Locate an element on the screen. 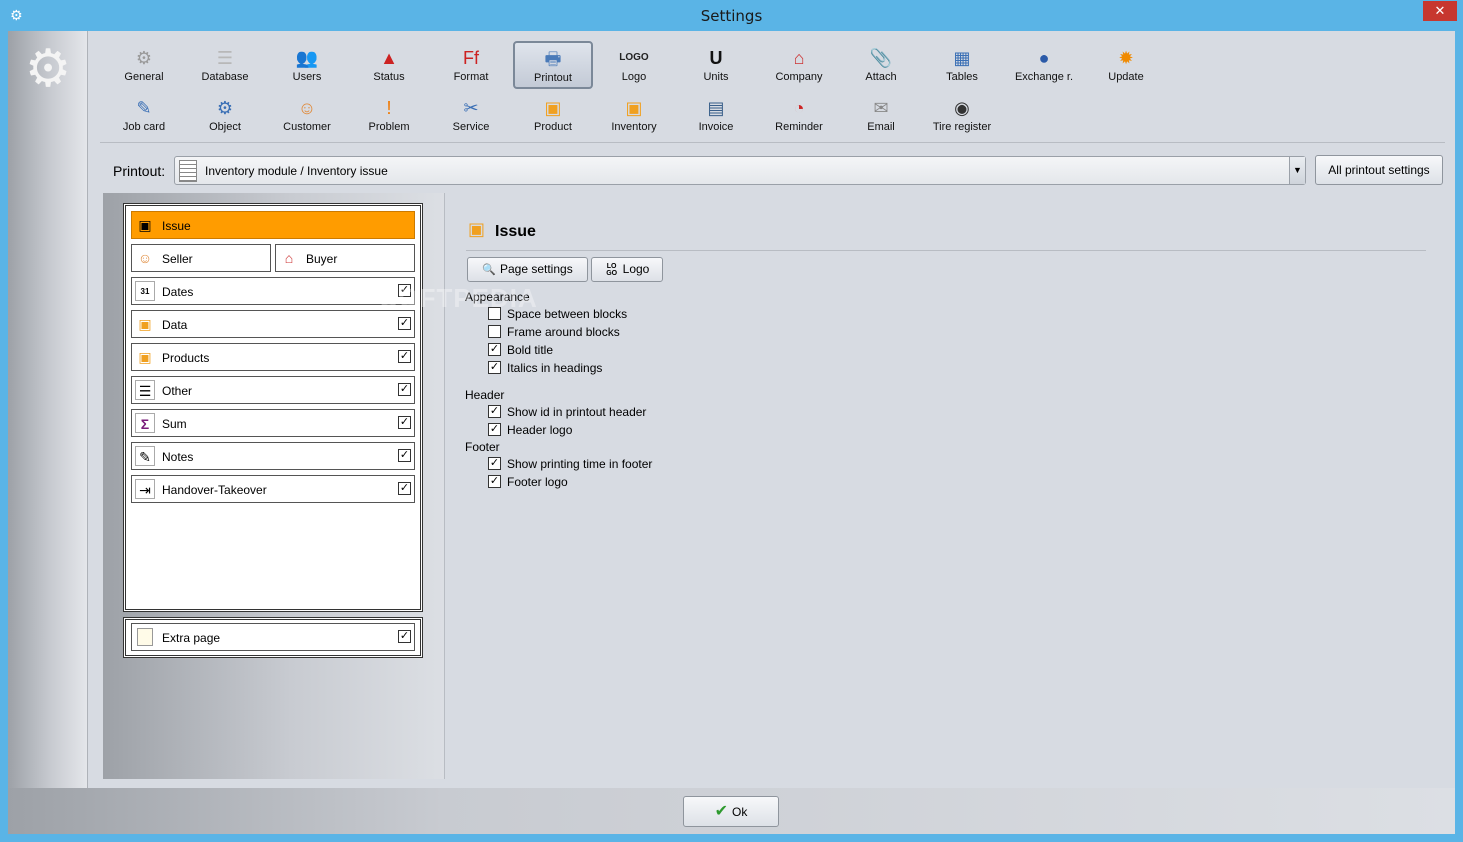 The width and height of the screenshot is (1463, 842). toolbar-customer: ☺ Customer is located at coordinates (307, 115).